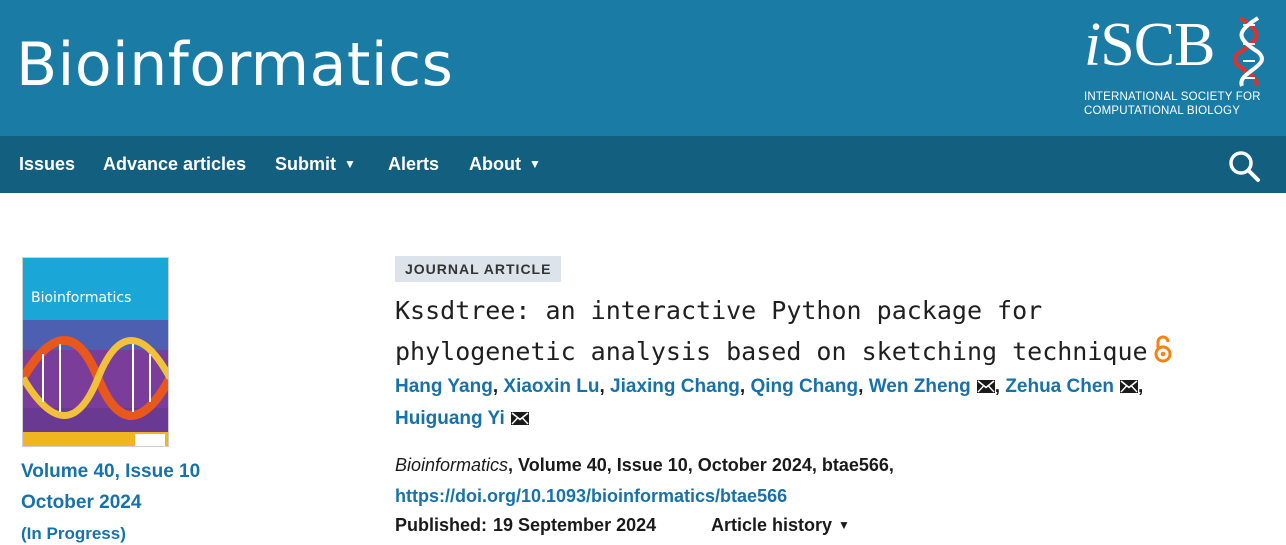 The image size is (1286, 545). Describe the element at coordinates (1249, 51) in the screenshot. I see `dna-helix-icon` at that location.